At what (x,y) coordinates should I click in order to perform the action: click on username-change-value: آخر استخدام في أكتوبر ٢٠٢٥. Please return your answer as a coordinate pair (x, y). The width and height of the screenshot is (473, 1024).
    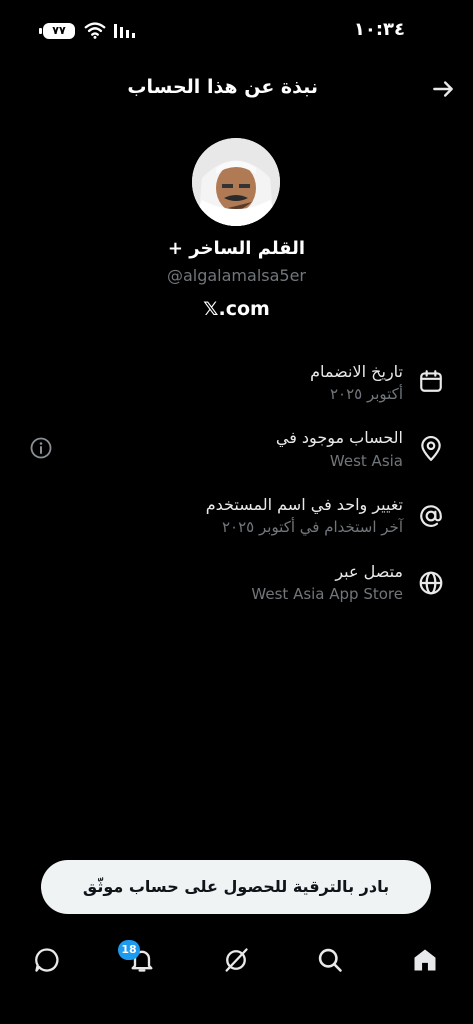
    Looking at the image, I should click on (312, 527).